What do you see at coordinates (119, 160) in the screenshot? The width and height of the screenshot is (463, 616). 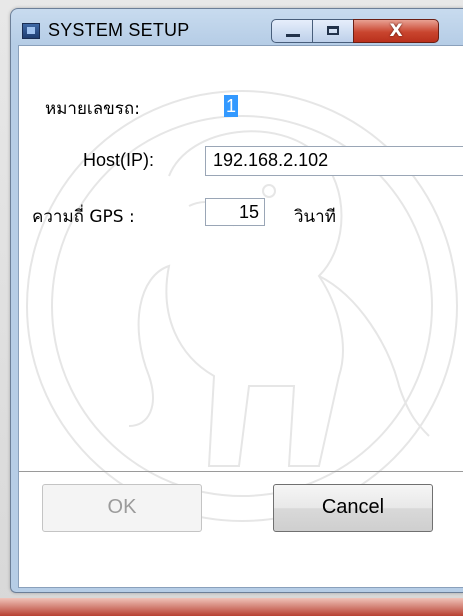 I see `host-ip-label: Host(IP):` at bounding box center [119, 160].